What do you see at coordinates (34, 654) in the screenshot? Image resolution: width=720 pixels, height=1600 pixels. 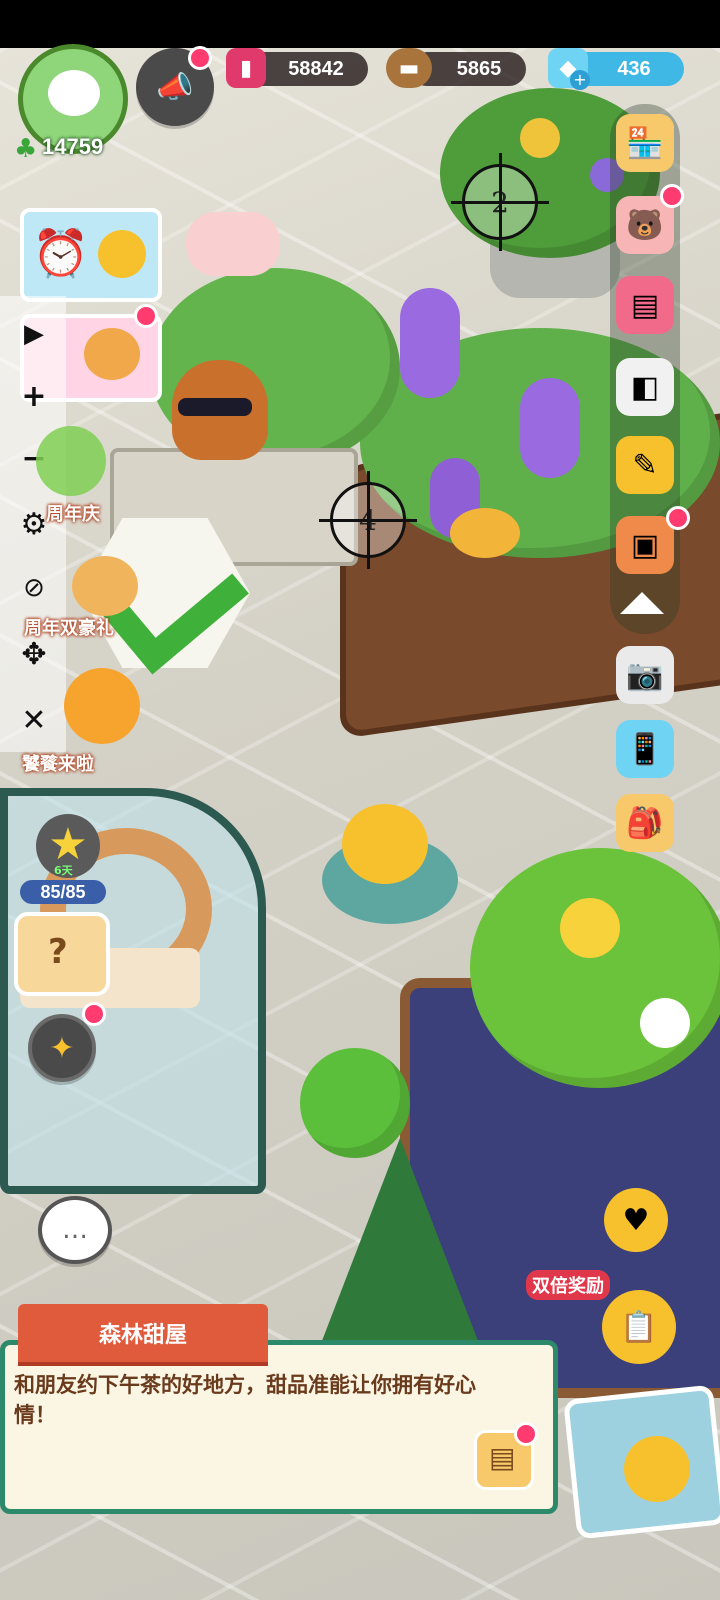 I see `move-arrows-icon: ✥` at bounding box center [34, 654].